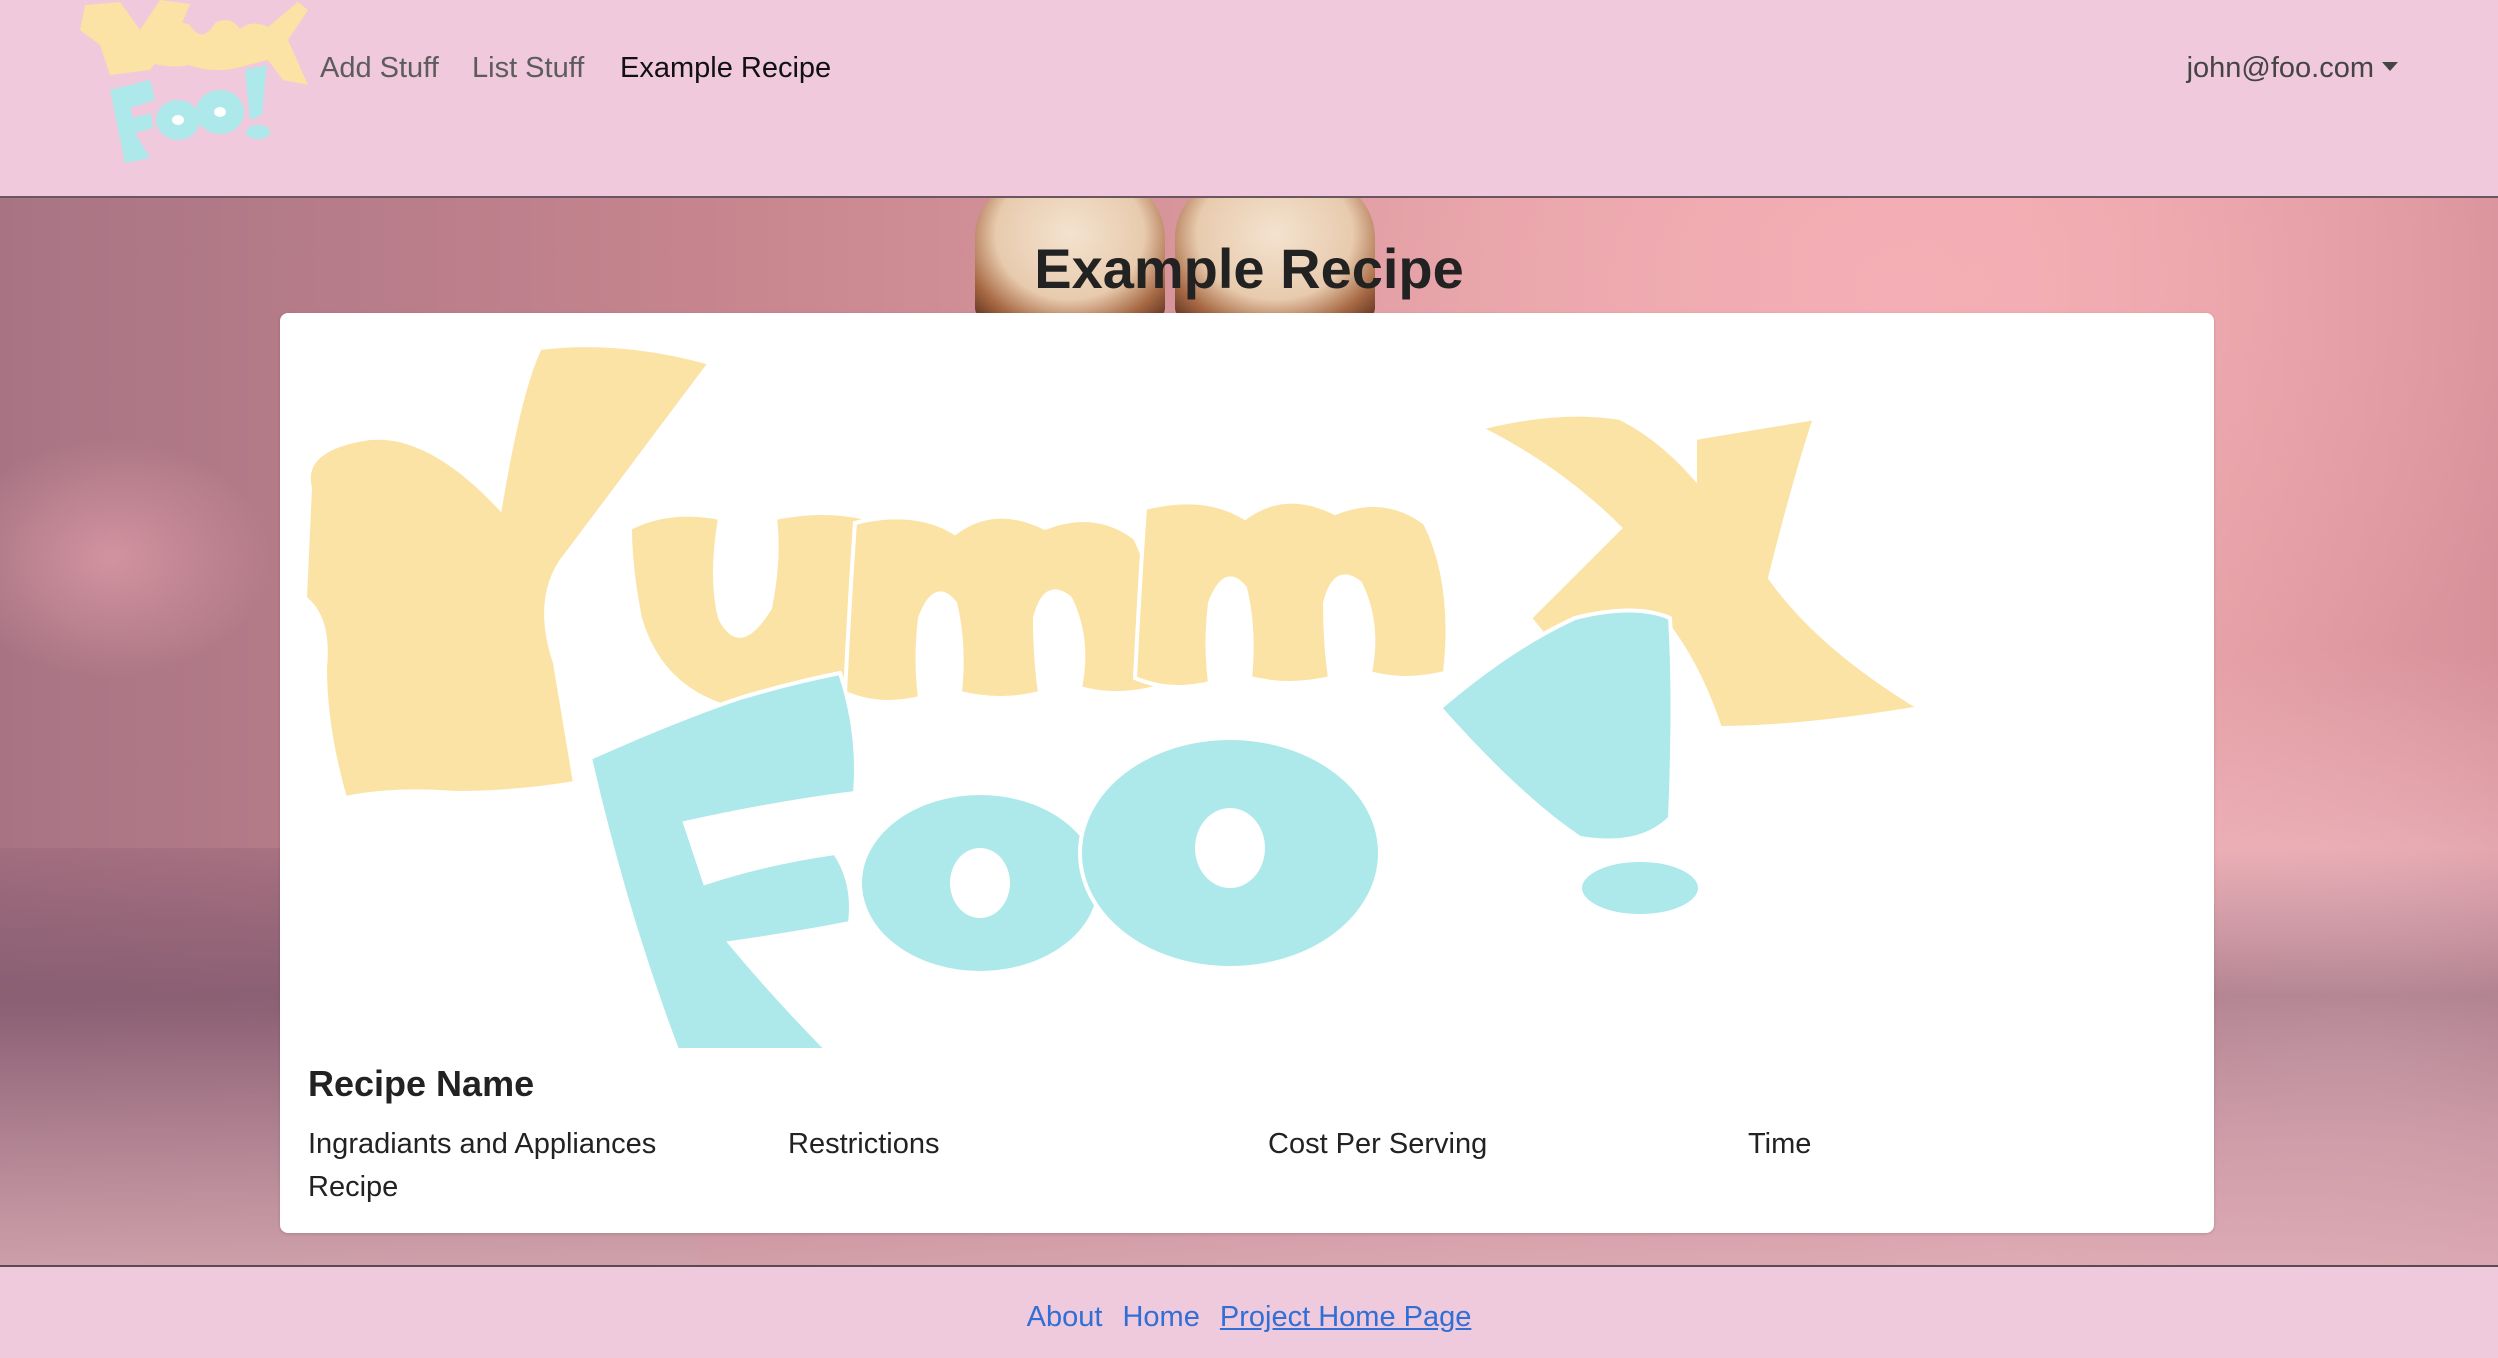 The width and height of the screenshot is (2498, 1358). What do you see at coordinates (528, 68) in the screenshot?
I see `nav-link-list-stuff: List Stuff` at bounding box center [528, 68].